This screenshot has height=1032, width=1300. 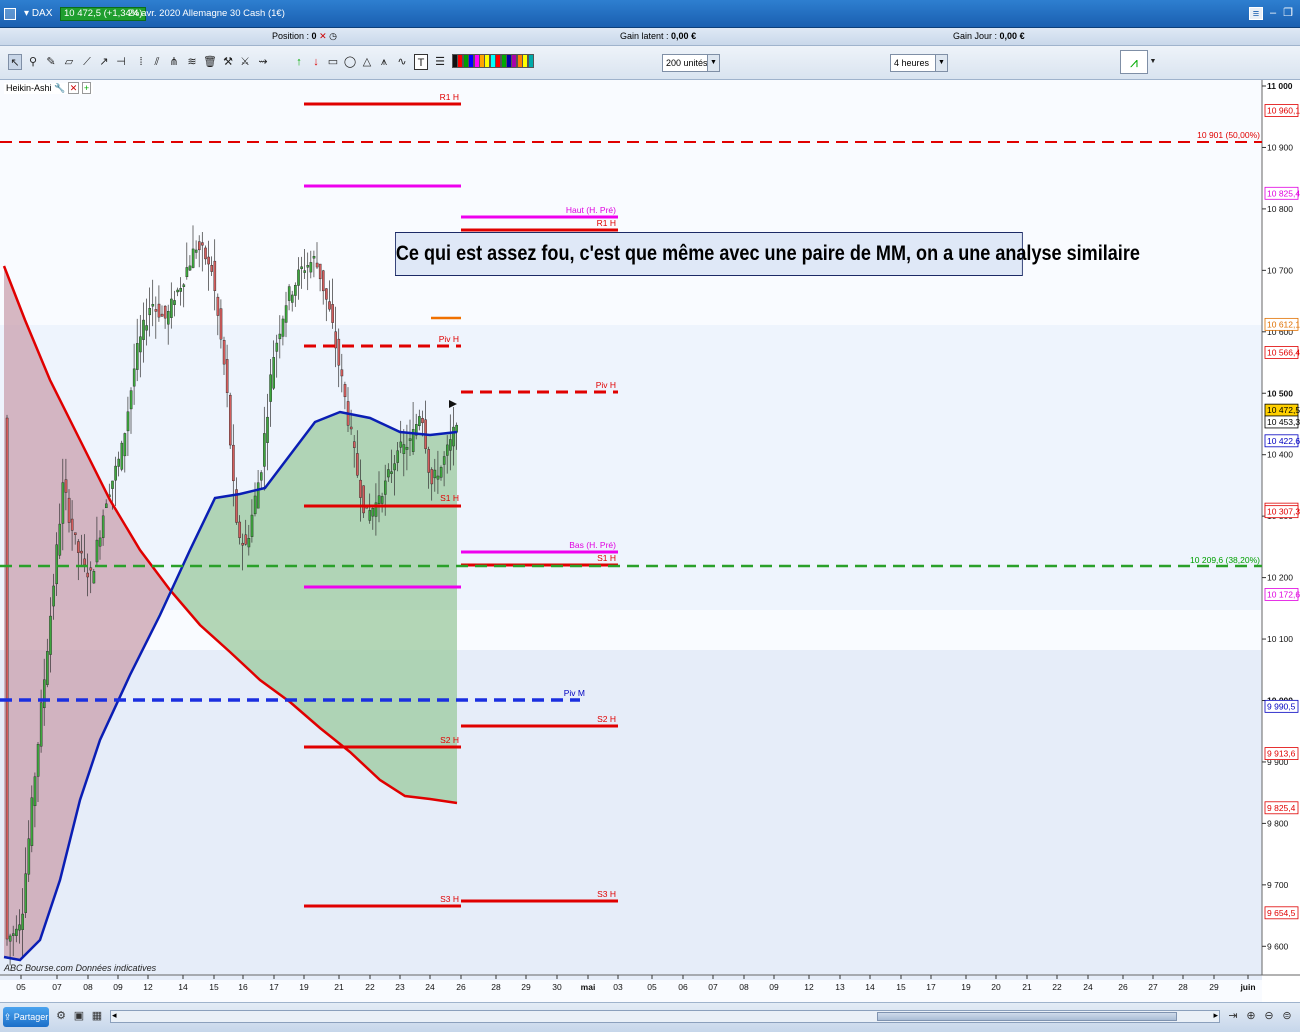 I want to click on remove-indicator-icon: ✕, so click(x=73, y=88).